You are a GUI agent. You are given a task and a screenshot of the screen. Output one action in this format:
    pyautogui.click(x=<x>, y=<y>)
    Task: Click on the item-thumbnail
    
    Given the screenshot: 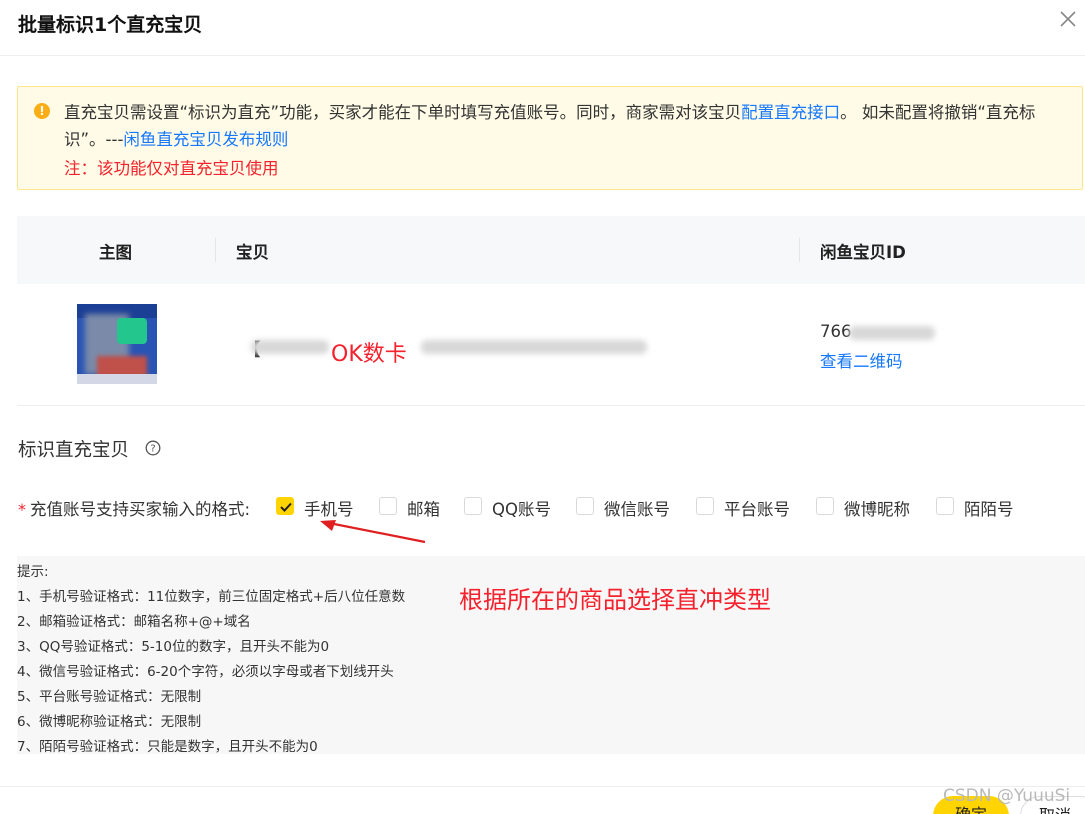 What is the action you would take?
    pyautogui.click(x=117, y=344)
    